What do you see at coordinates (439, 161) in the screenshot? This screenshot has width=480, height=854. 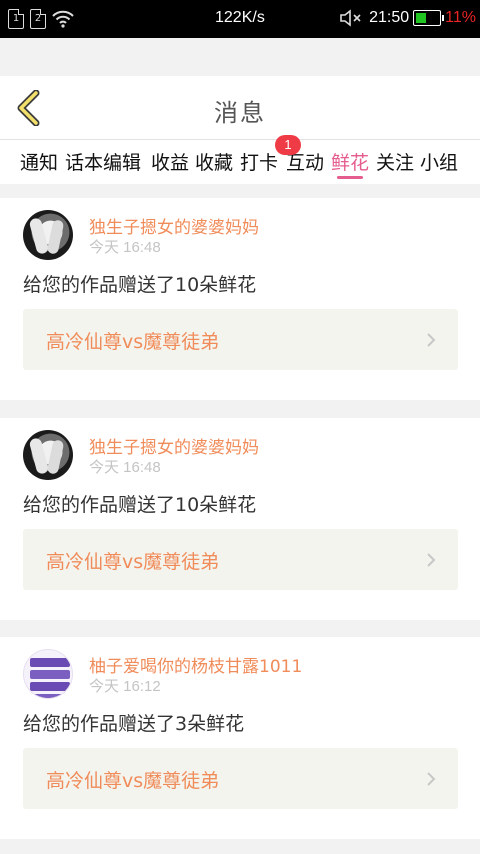 I see `tab-groups: 小组` at bounding box center [439, 161].